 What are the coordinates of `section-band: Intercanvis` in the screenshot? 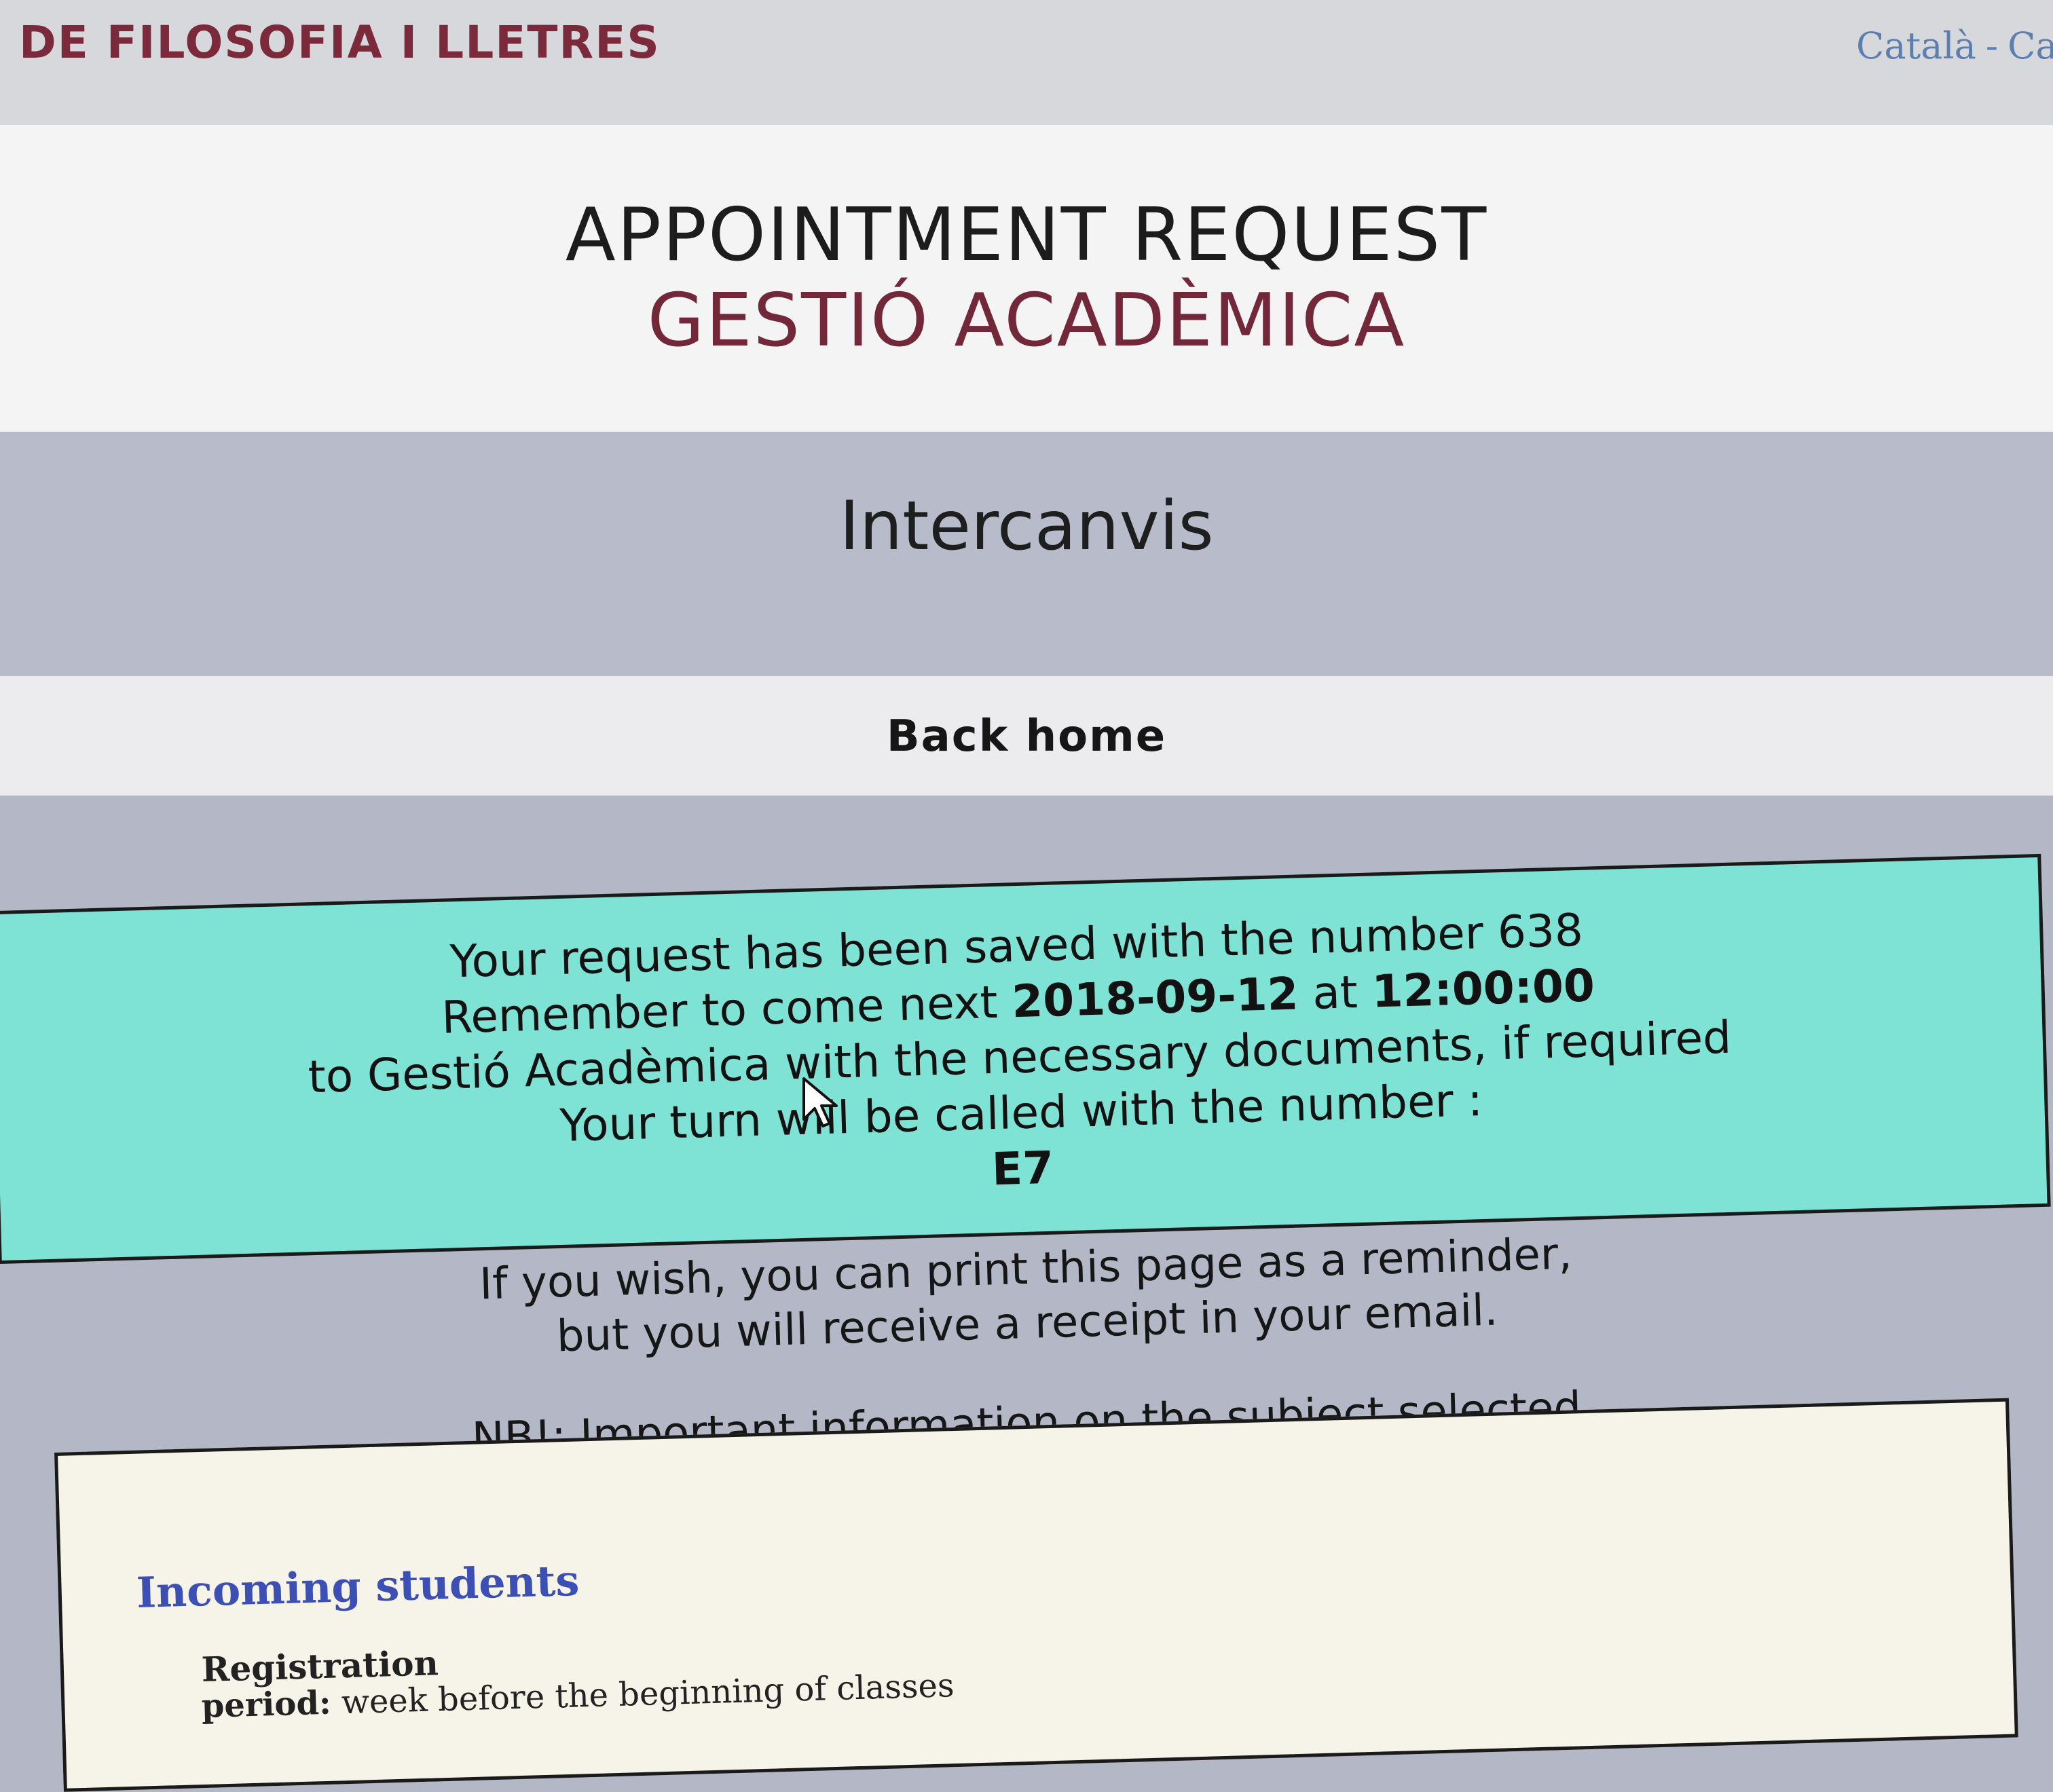 It's located at (1026, 554).